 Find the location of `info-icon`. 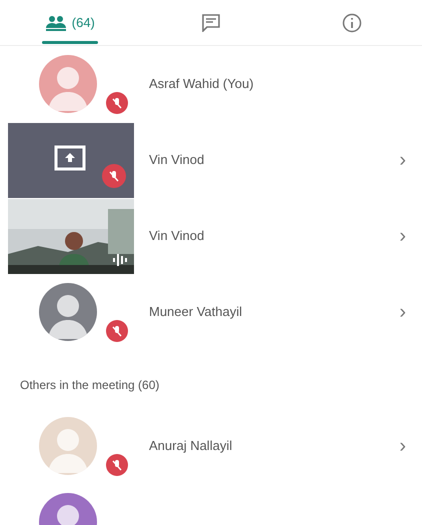

info-icon is located at coordinates (352, 23).